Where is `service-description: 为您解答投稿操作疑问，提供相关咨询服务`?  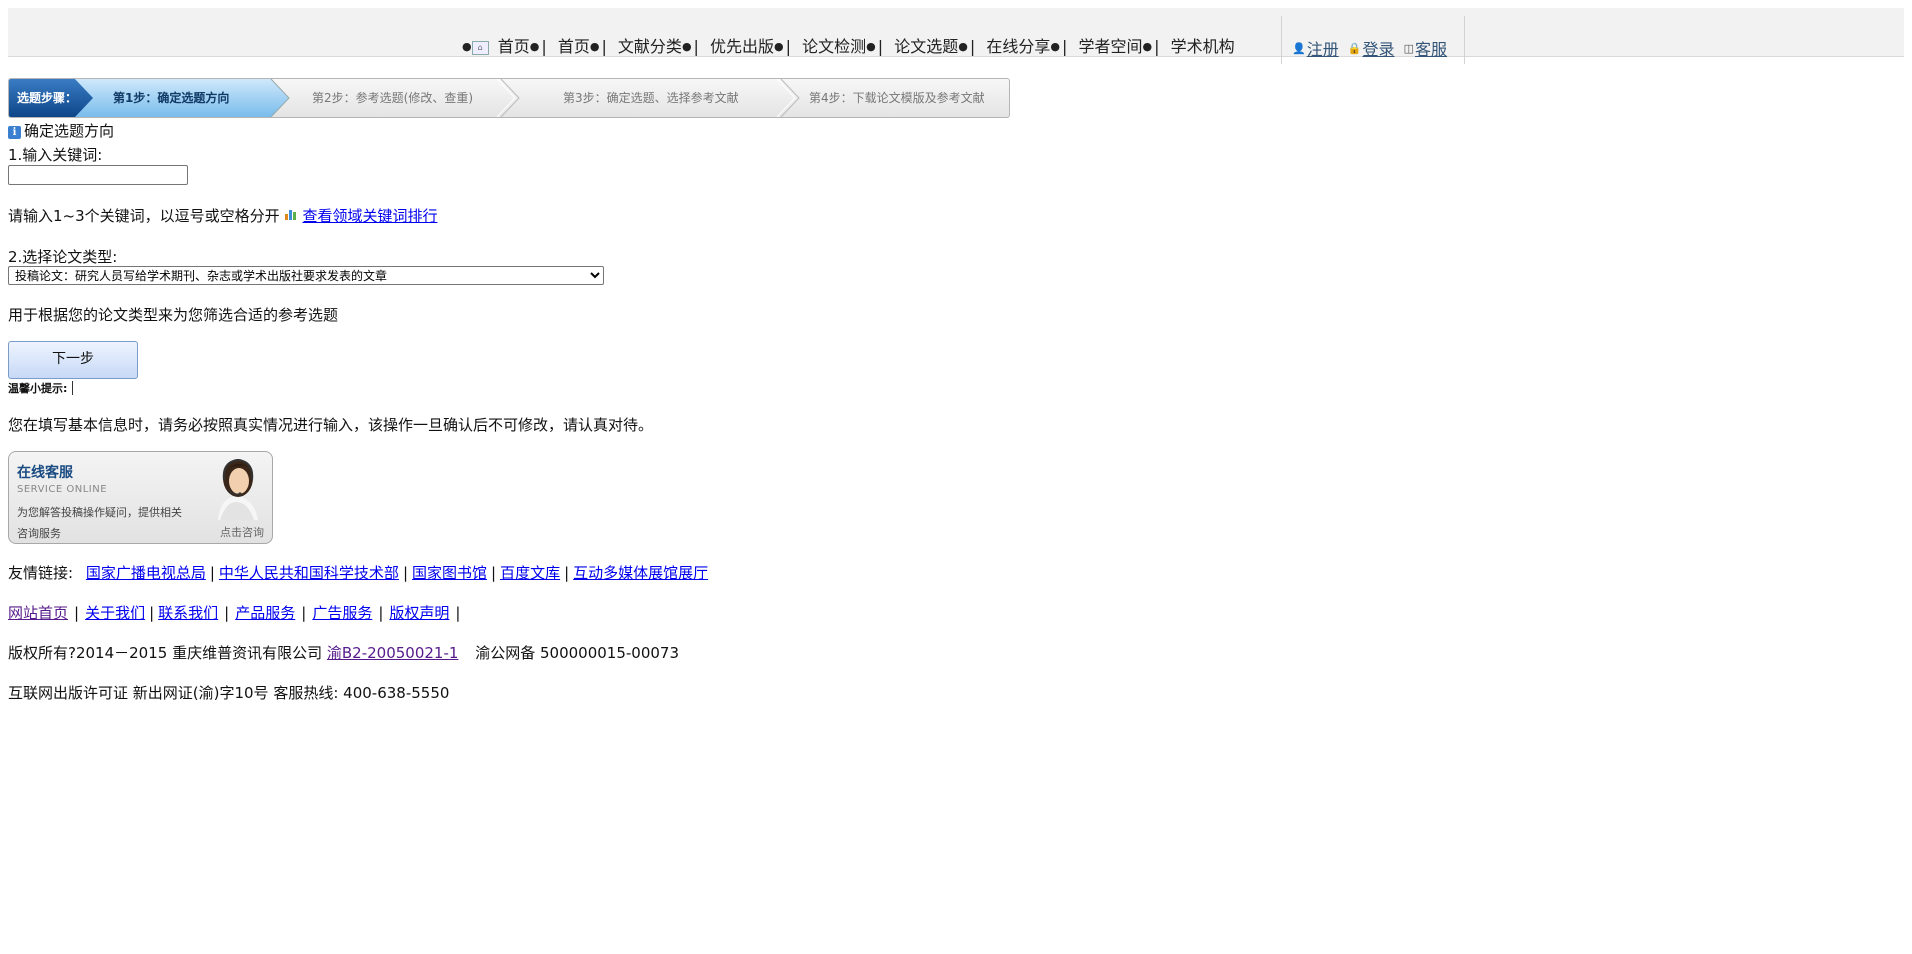
service-description: 为您解答投稿操作疑问，提供相关咨询服务 is located at coordinates (99, 523).